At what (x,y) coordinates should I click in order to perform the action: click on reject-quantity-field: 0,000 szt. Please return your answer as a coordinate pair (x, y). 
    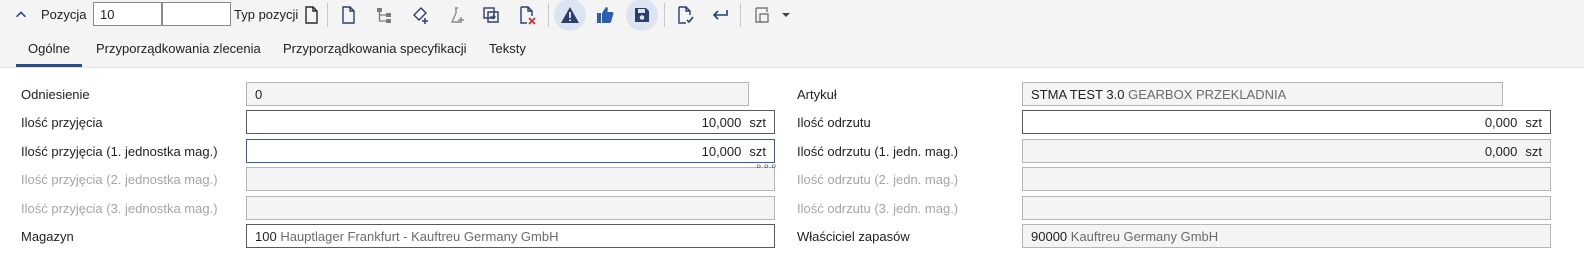
    Looking at the image, I should click on (1286, 122).